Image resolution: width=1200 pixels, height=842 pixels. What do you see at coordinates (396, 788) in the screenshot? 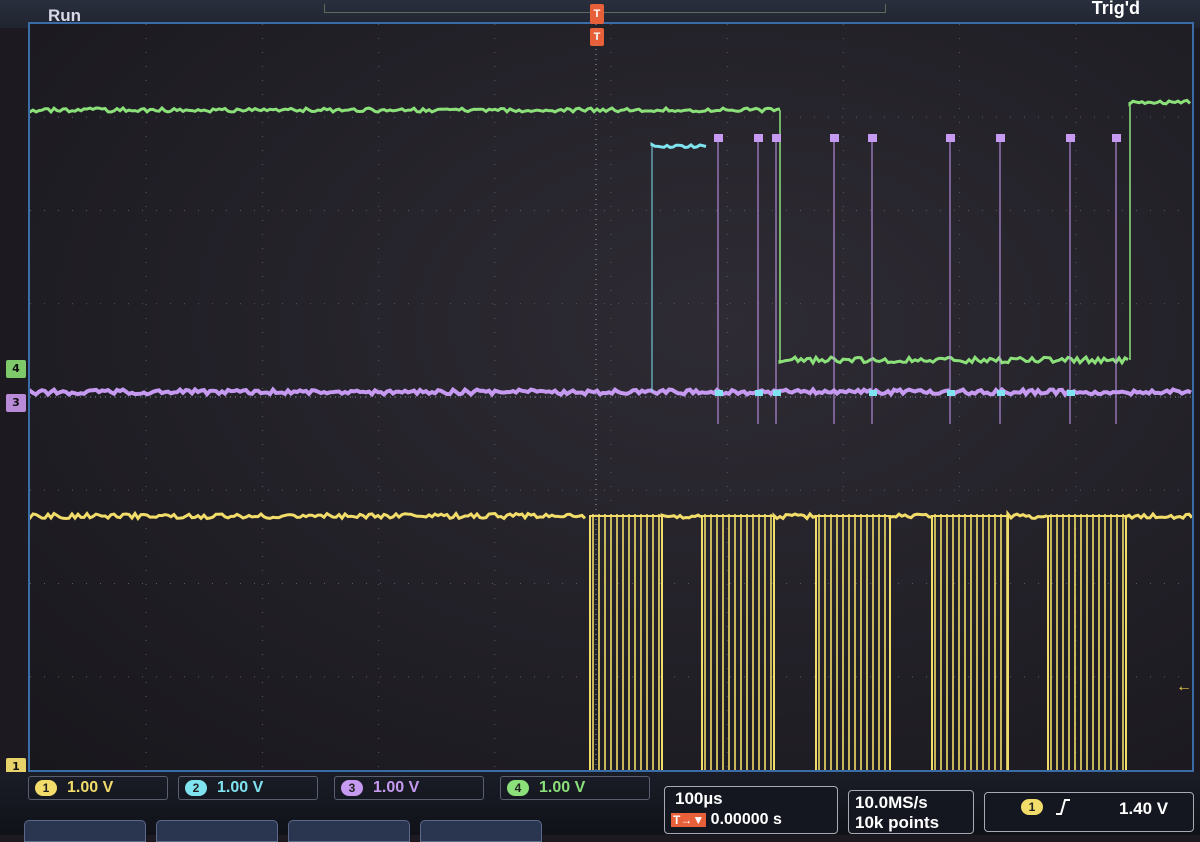
I see `ch3-scale: 1.00 V` at bounding box center [396, 788].